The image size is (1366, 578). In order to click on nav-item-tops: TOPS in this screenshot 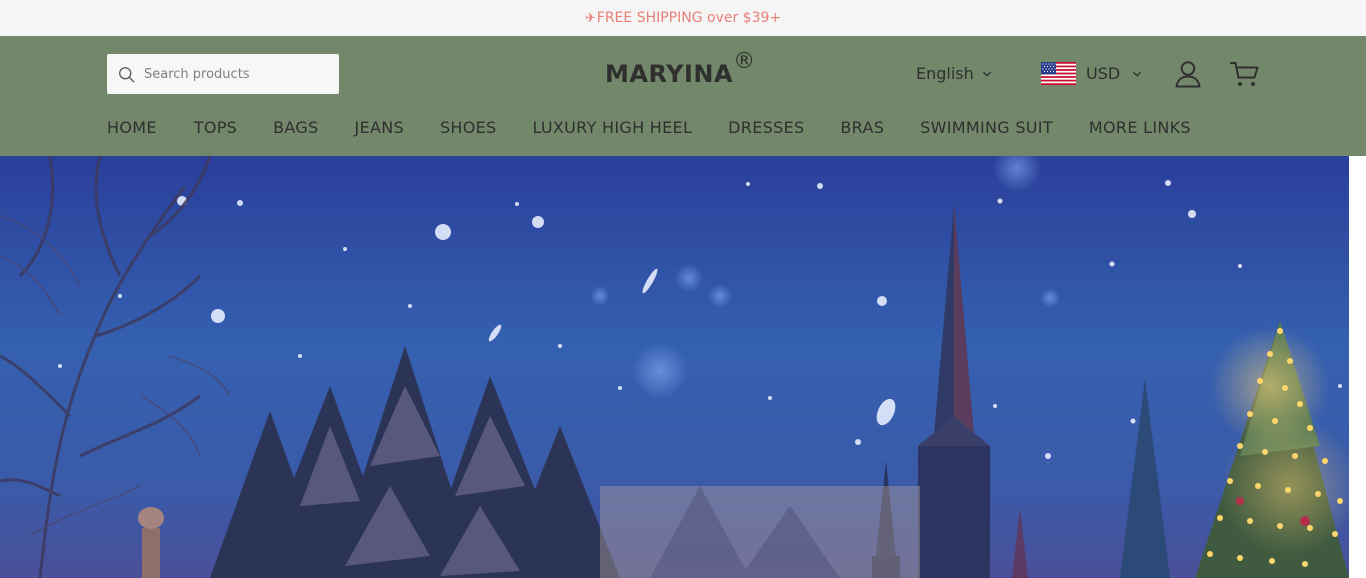, I will do `click(215, 127)`.